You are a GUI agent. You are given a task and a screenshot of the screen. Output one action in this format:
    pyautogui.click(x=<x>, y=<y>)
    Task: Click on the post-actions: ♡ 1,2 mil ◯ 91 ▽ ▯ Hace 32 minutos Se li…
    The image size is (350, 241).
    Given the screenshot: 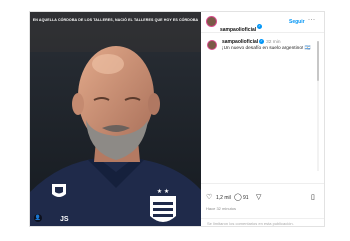 What is the action you would take?
    pyautogui.click(x=262, y=205)
    